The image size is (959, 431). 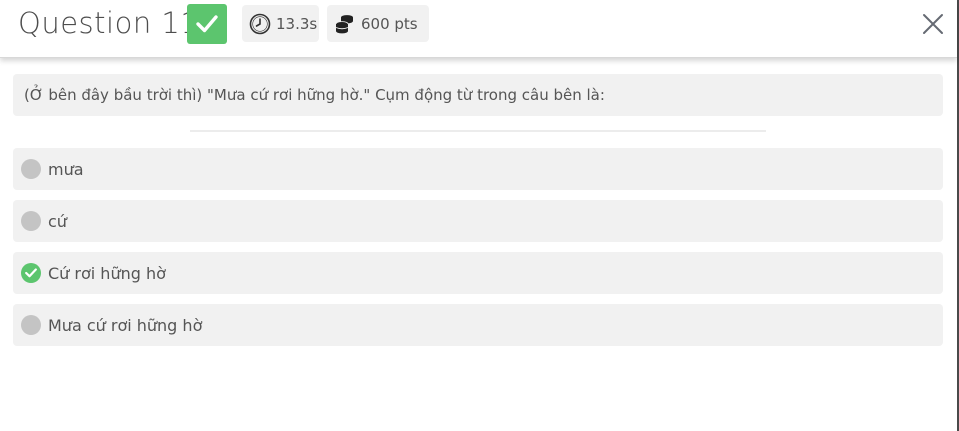 I want to click on question-header: Question 11 13.3s 600 pts, so click(x=478, y=29).